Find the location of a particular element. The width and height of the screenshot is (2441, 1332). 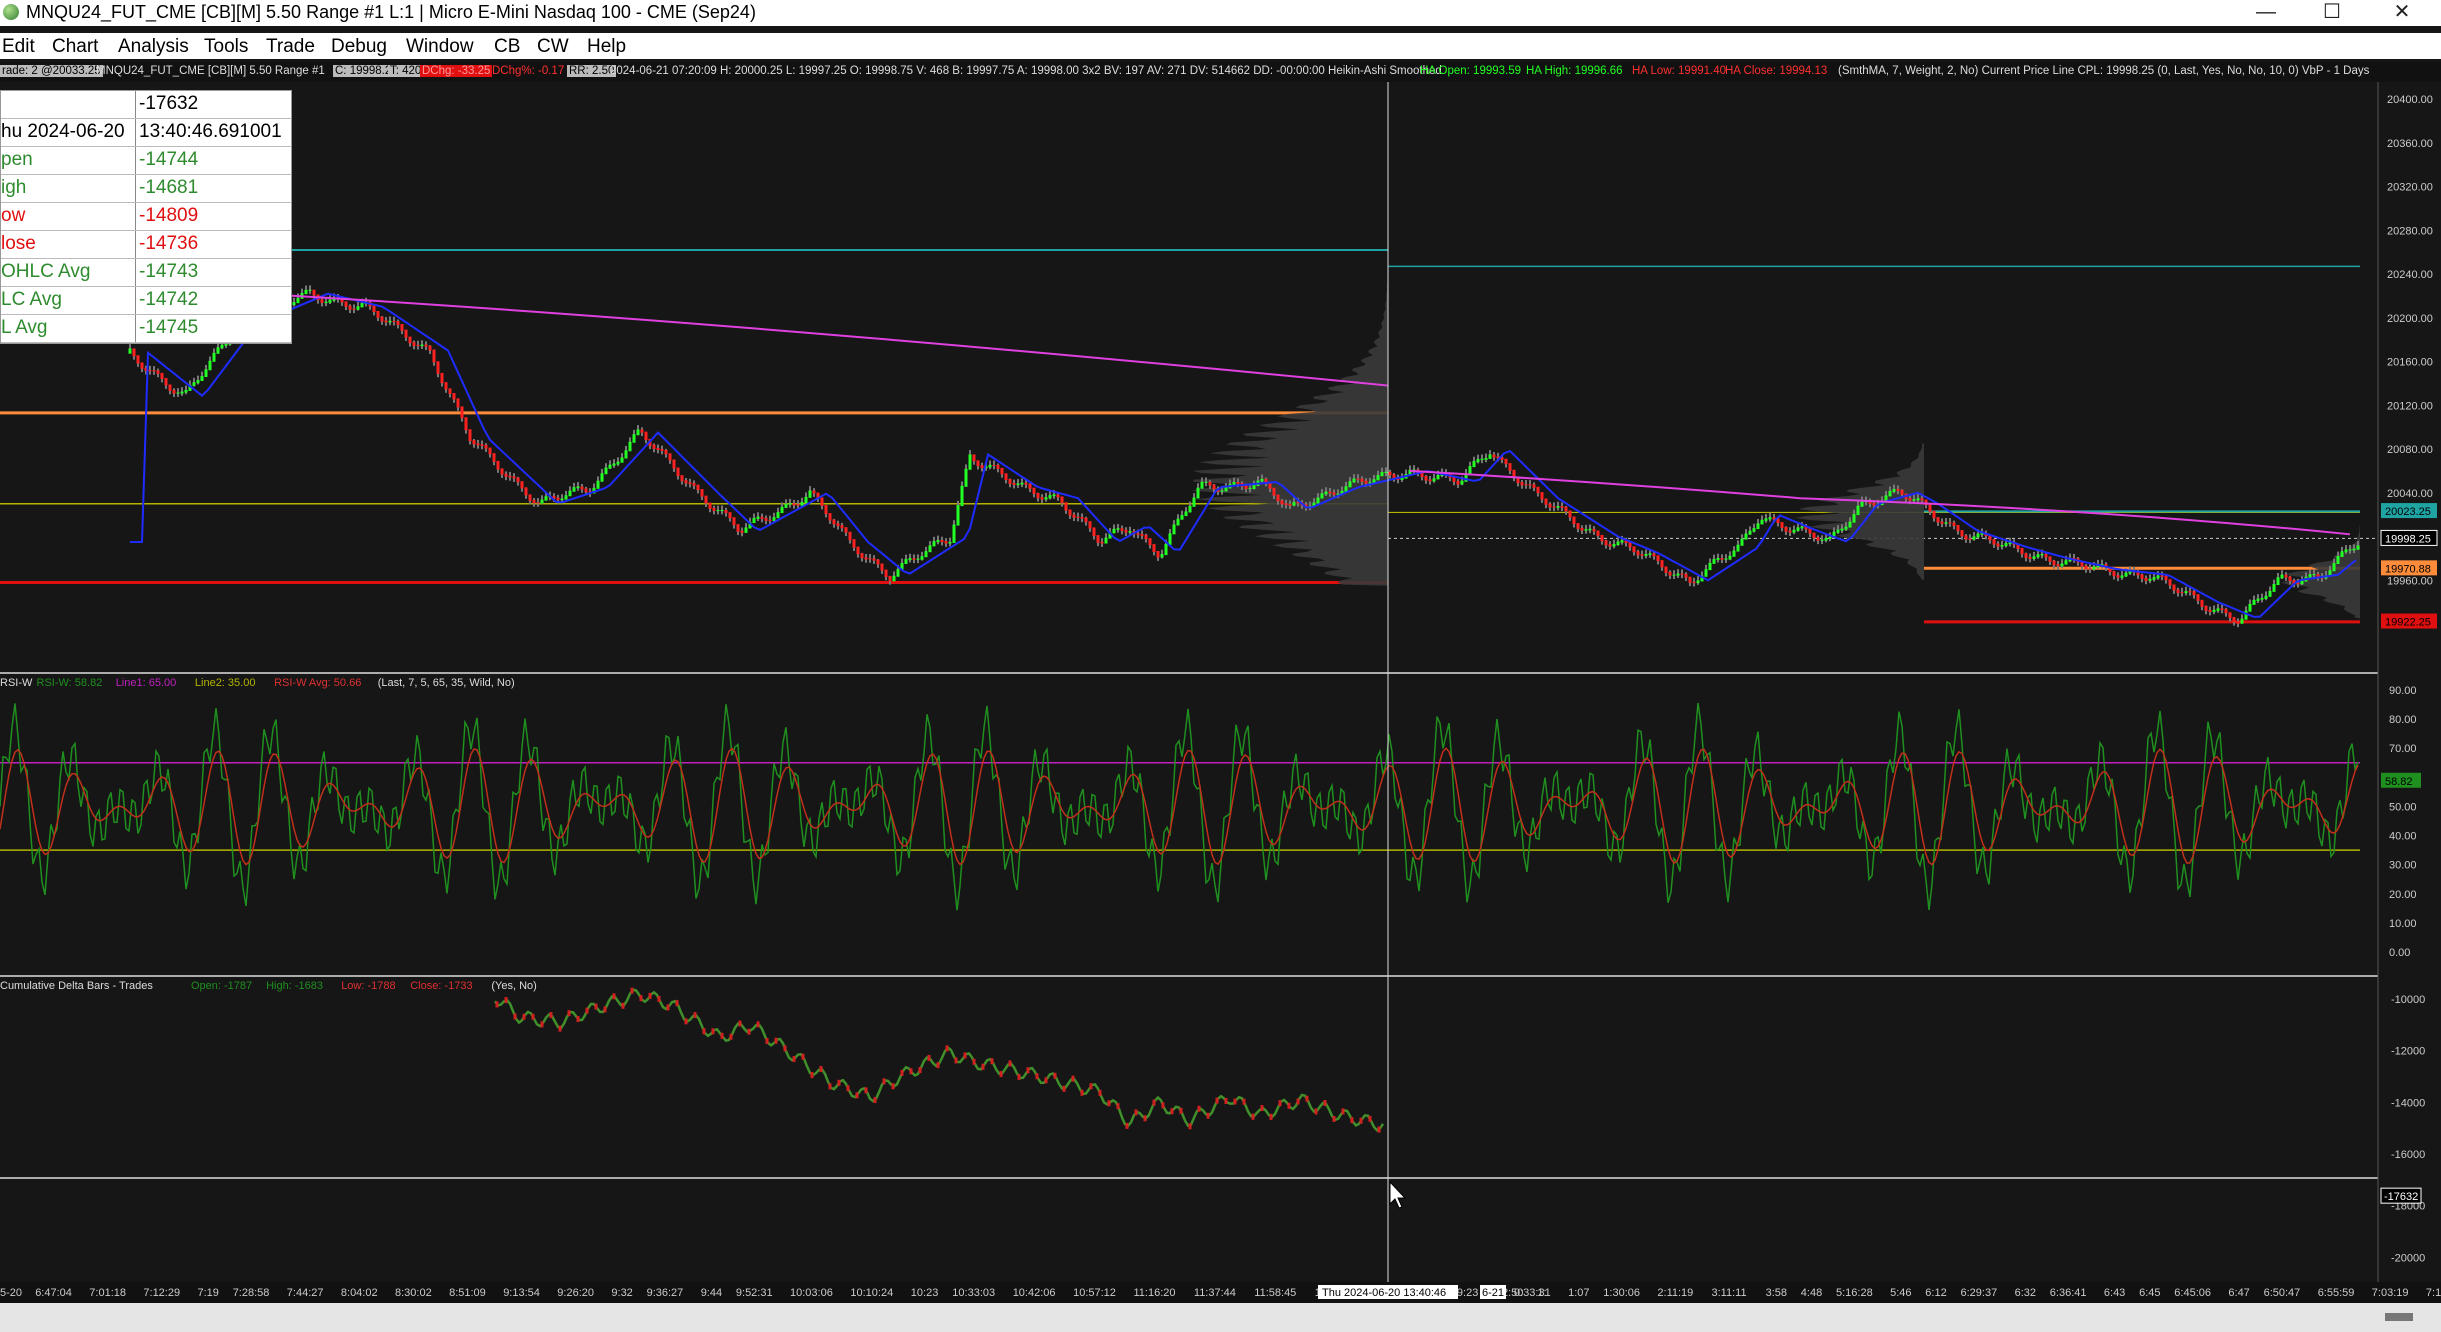

price-axis-marker-label: 19998.25 is located at coordinates (2408, 539).